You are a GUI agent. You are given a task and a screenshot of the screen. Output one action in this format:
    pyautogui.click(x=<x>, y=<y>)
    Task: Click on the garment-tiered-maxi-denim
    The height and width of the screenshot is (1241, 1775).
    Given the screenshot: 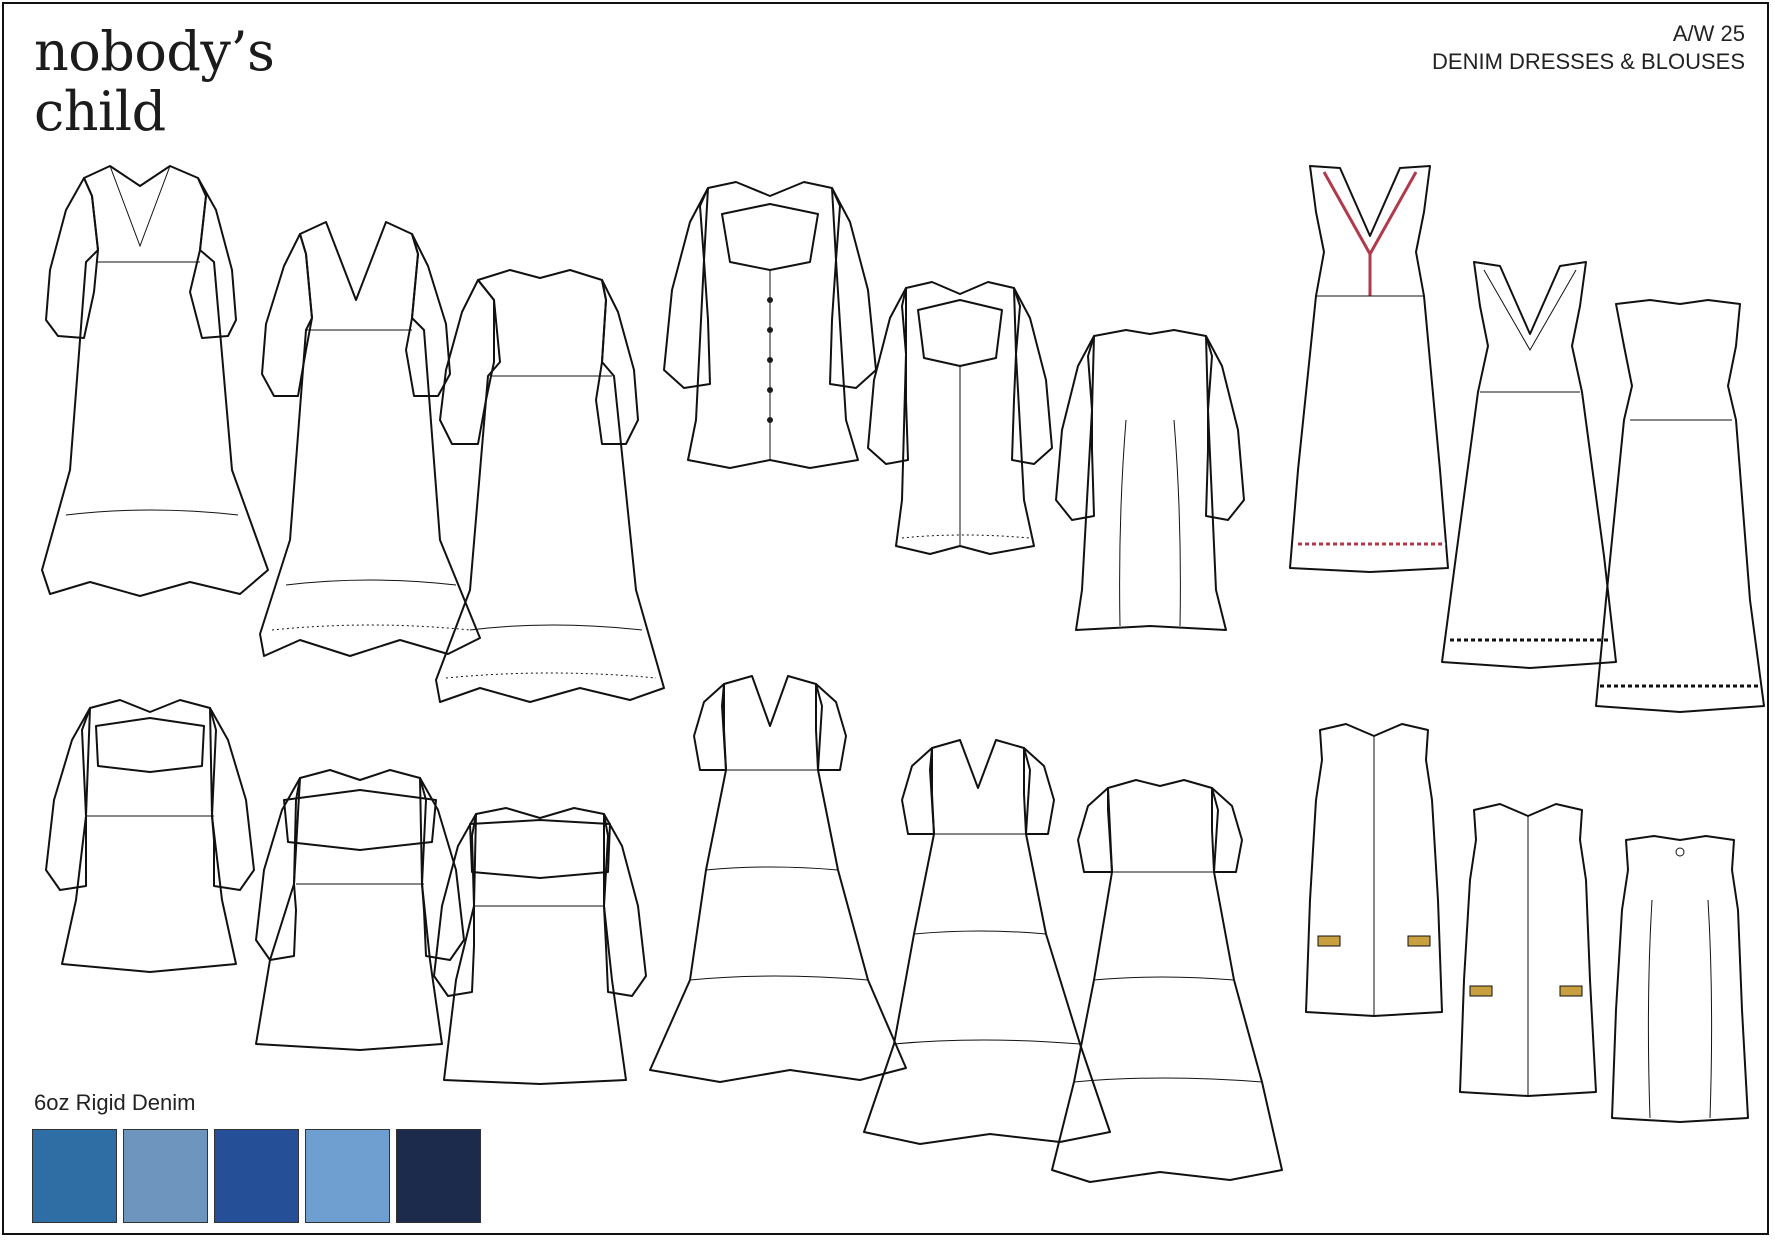 What is the action you would take?
    pyautogui.click(x=778, y=879)
    